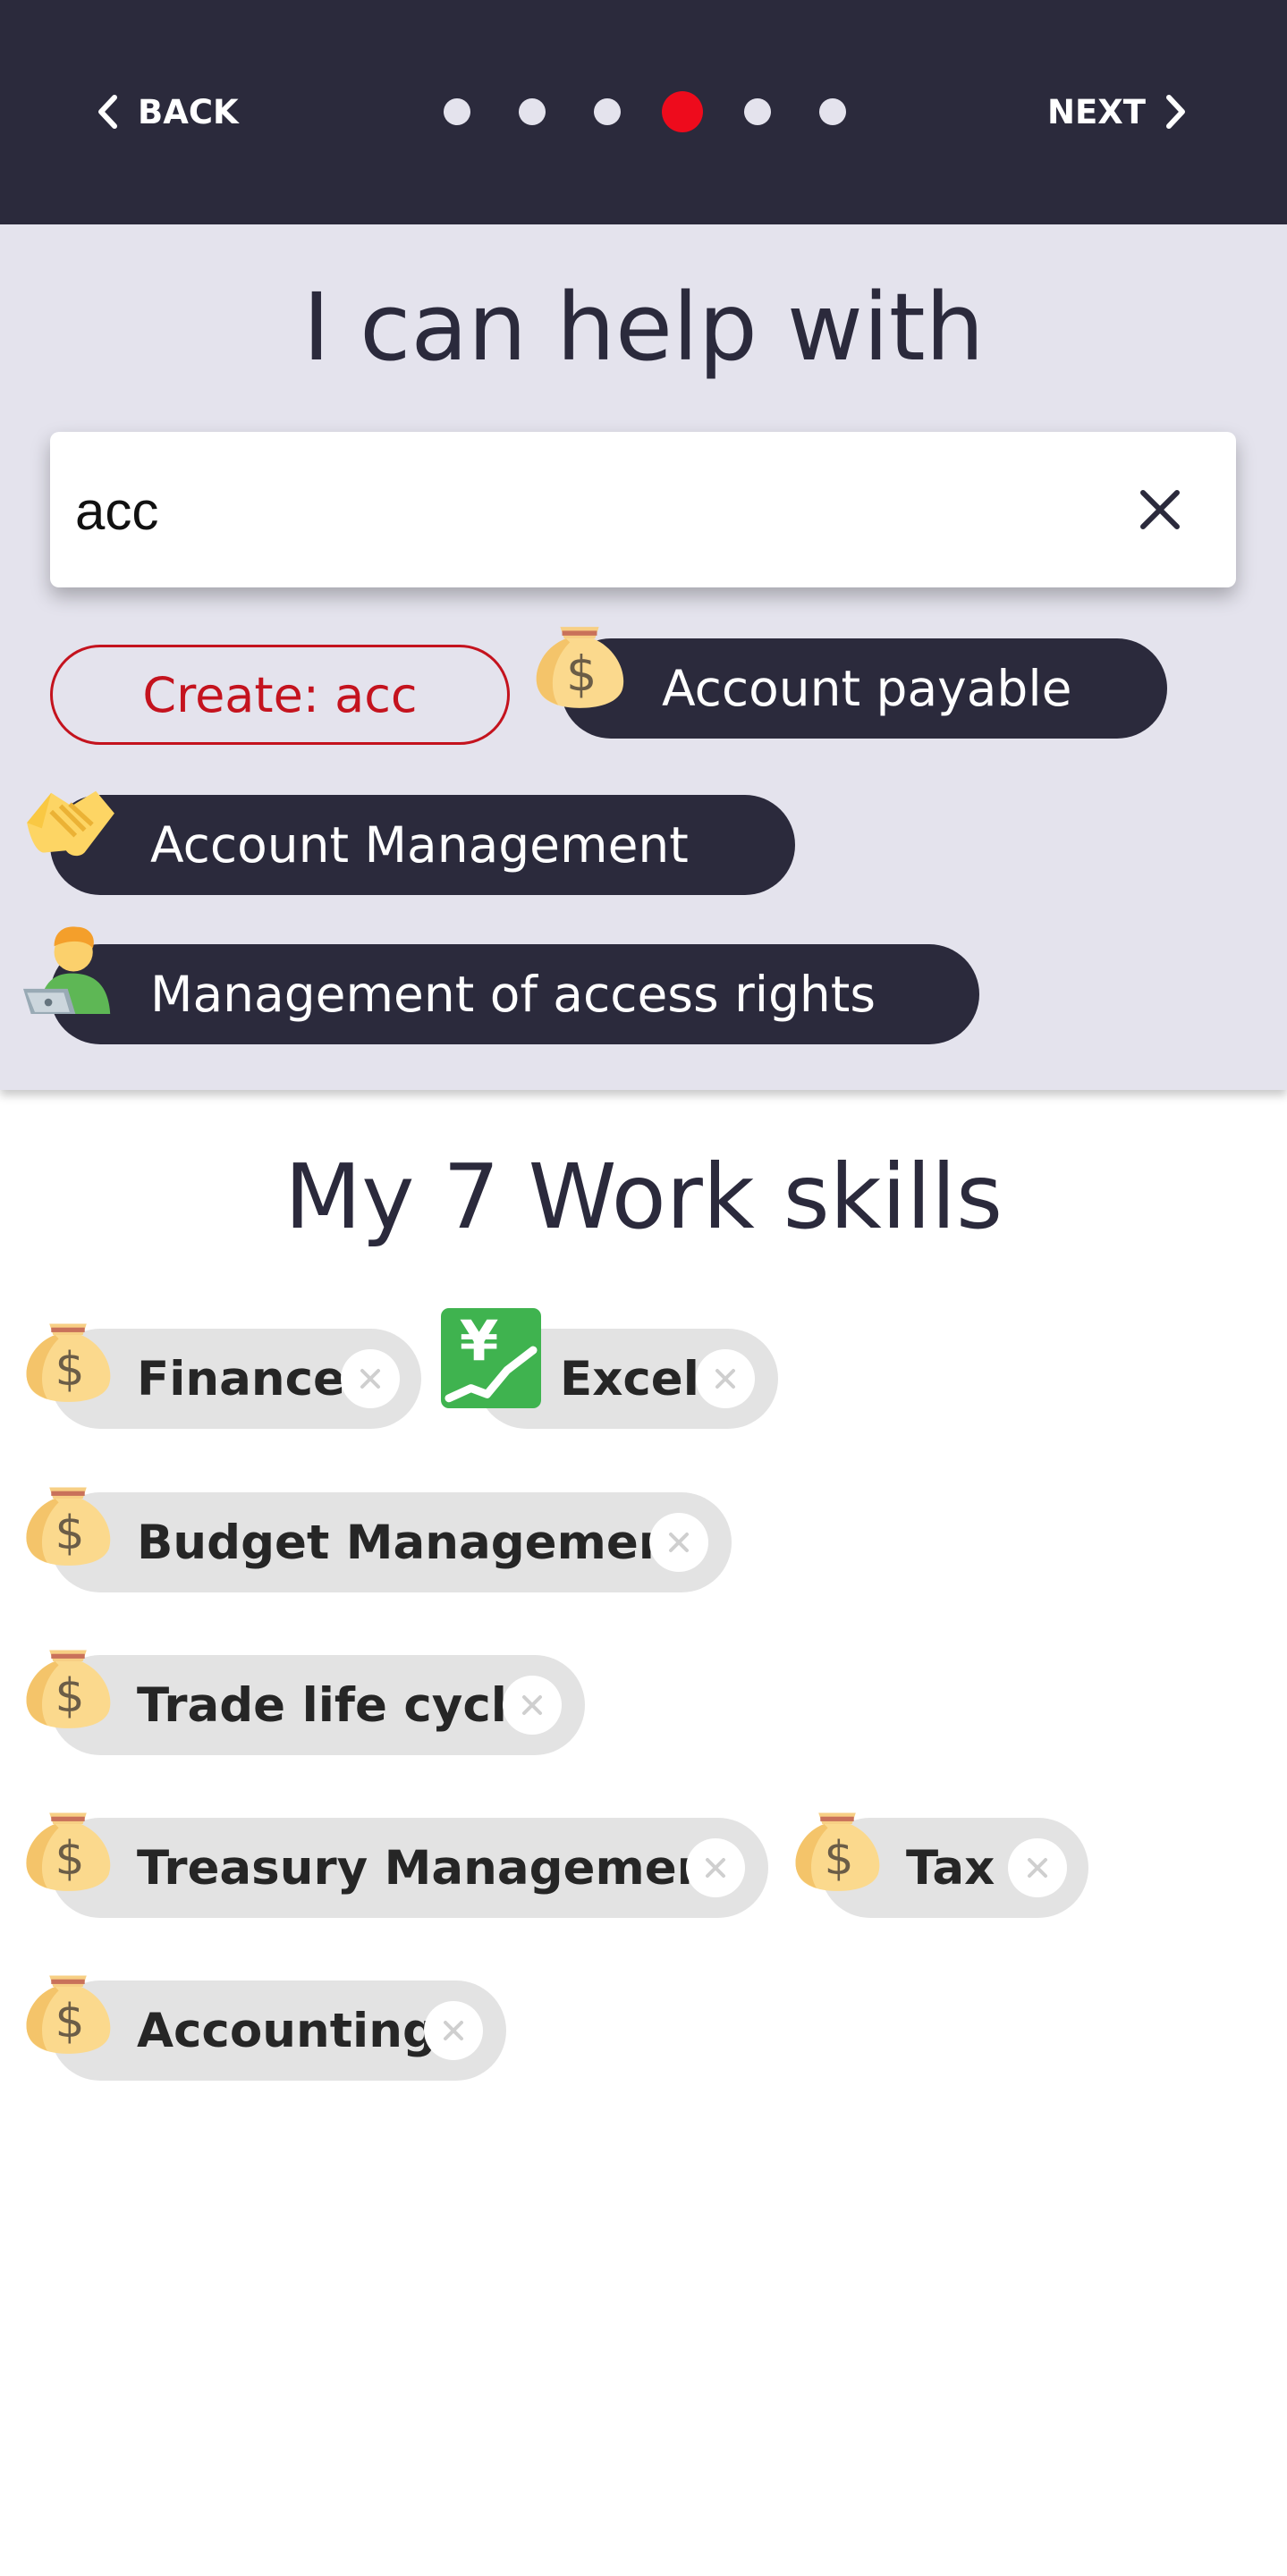 The height and width of the screenshot is (2576, 1287). Describe the element at coordinates (867, 688) in the screenshot. I see `suggestion-label: Account payable` at that location.